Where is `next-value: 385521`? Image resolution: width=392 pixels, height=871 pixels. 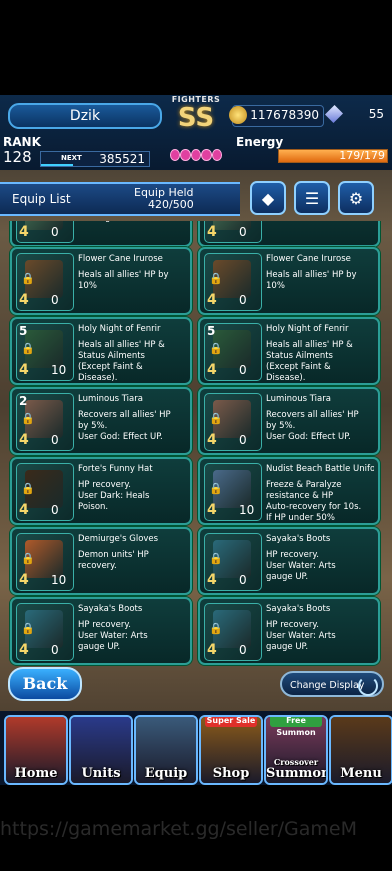
next-value: 385521 is located at coordinates (122, 159).